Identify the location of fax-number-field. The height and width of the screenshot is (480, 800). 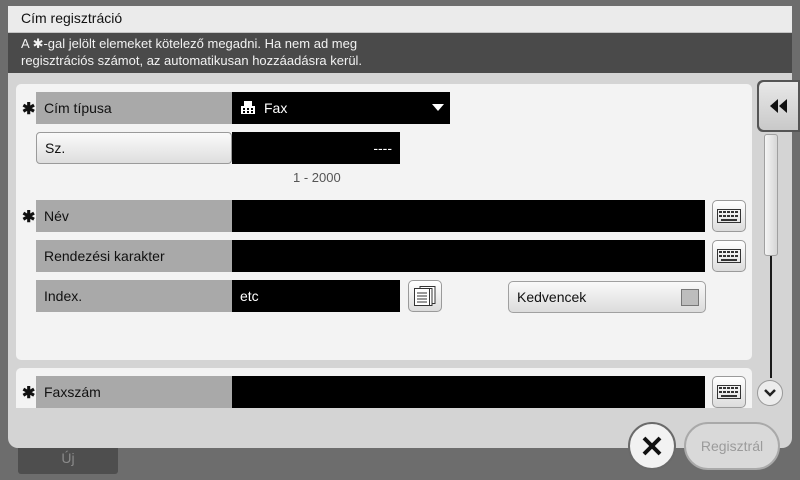
(468, 392).